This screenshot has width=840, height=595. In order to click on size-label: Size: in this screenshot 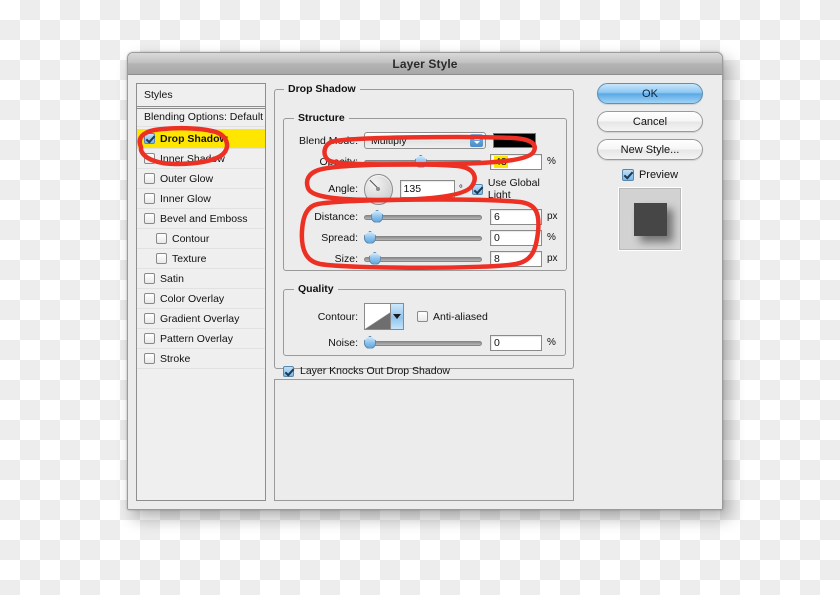, I will do `click(346, 258)`.